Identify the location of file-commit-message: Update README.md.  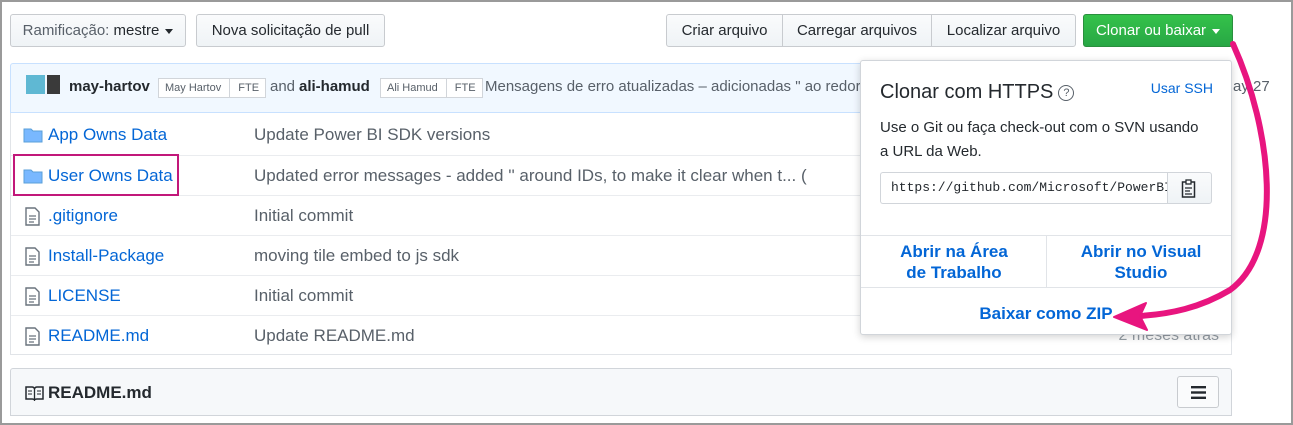
(334, 336).